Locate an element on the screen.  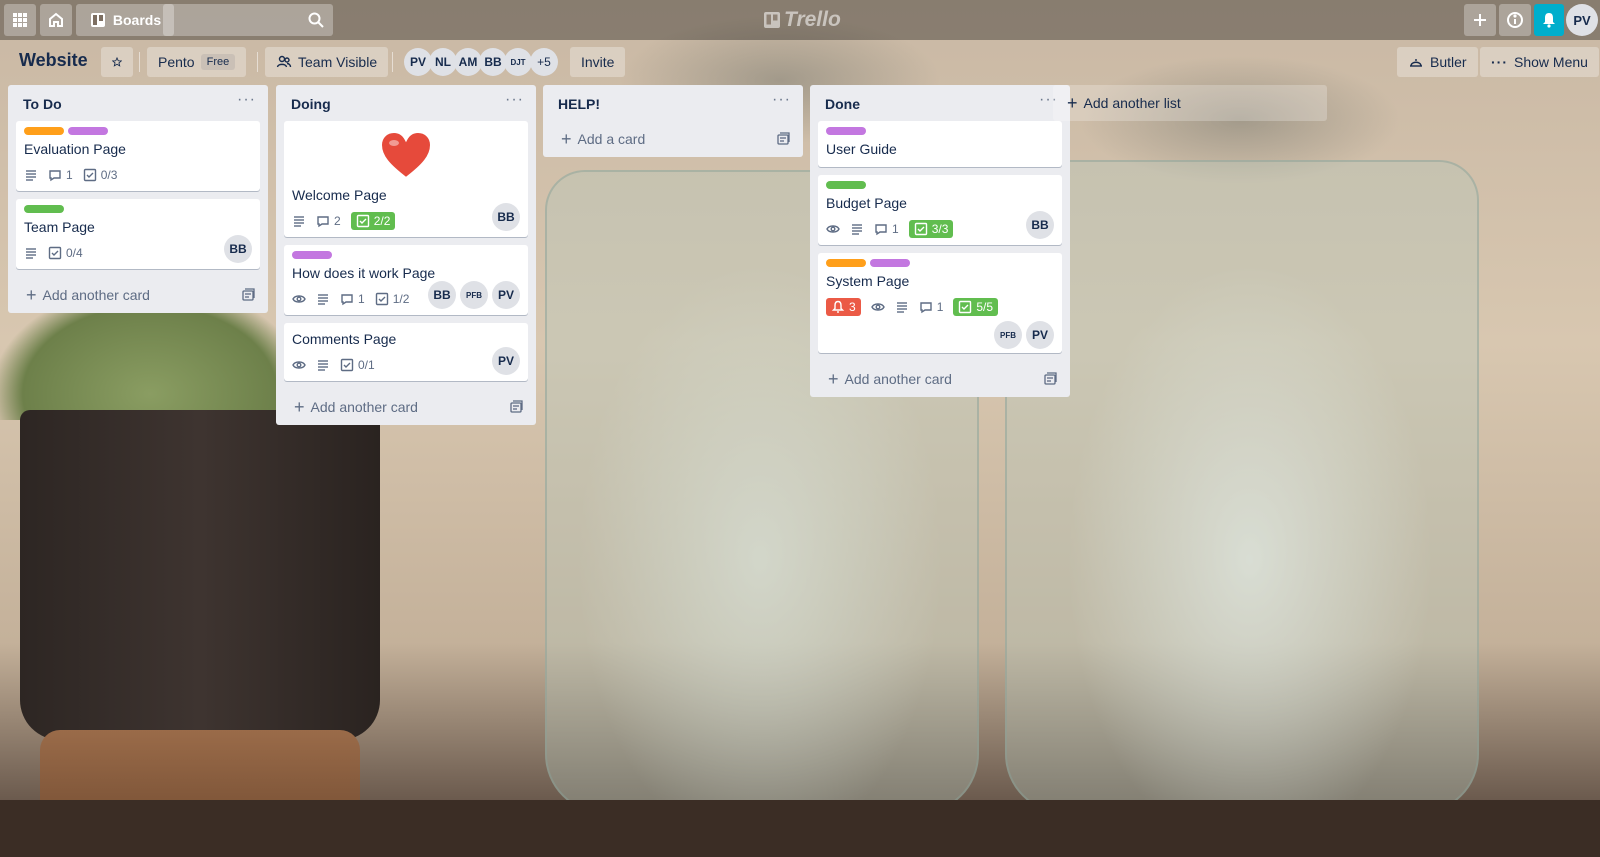
card-members: BB PFB PV is located at coordinates (474, 295).